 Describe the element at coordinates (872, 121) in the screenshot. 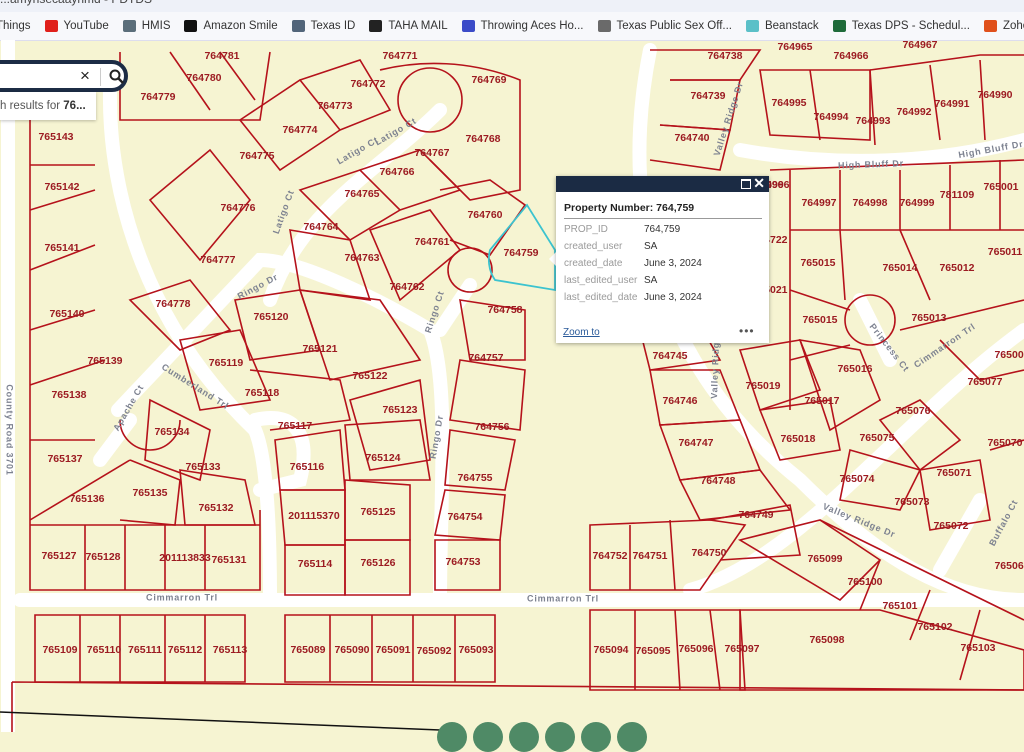

I see `parcel-label: 764993` at that location.